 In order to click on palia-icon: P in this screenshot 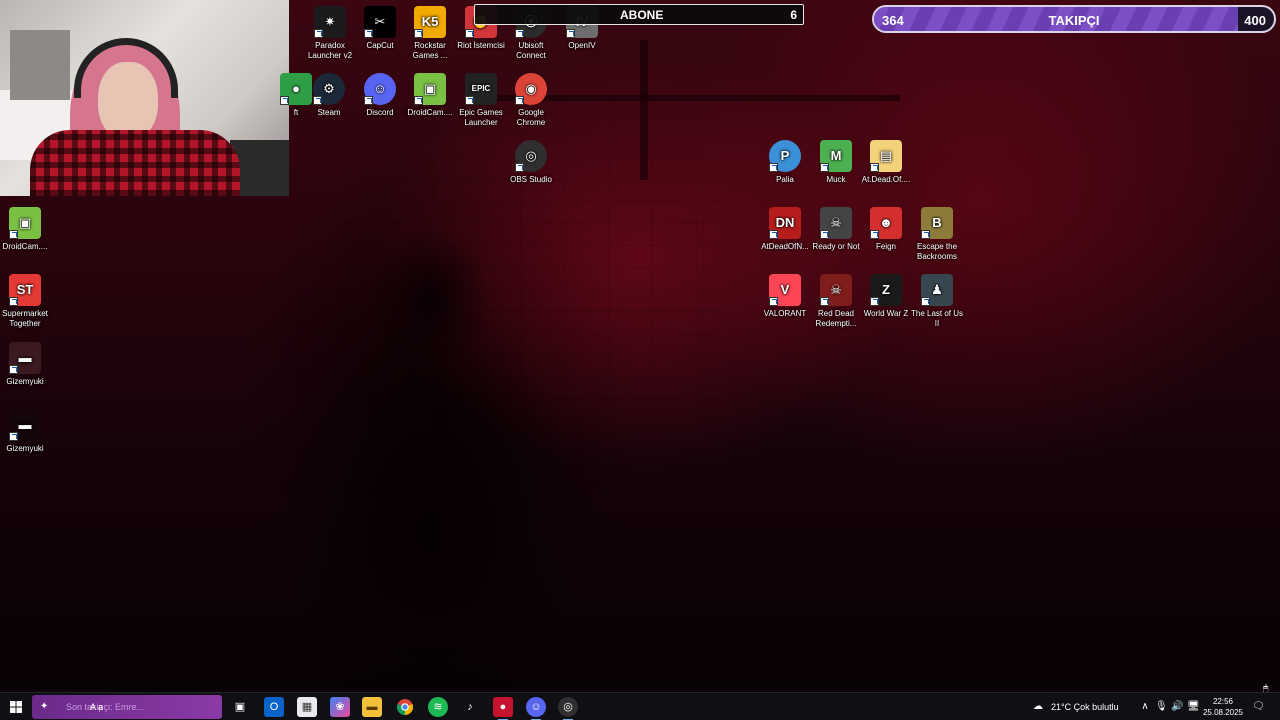, I will do `click(785, 156)`.